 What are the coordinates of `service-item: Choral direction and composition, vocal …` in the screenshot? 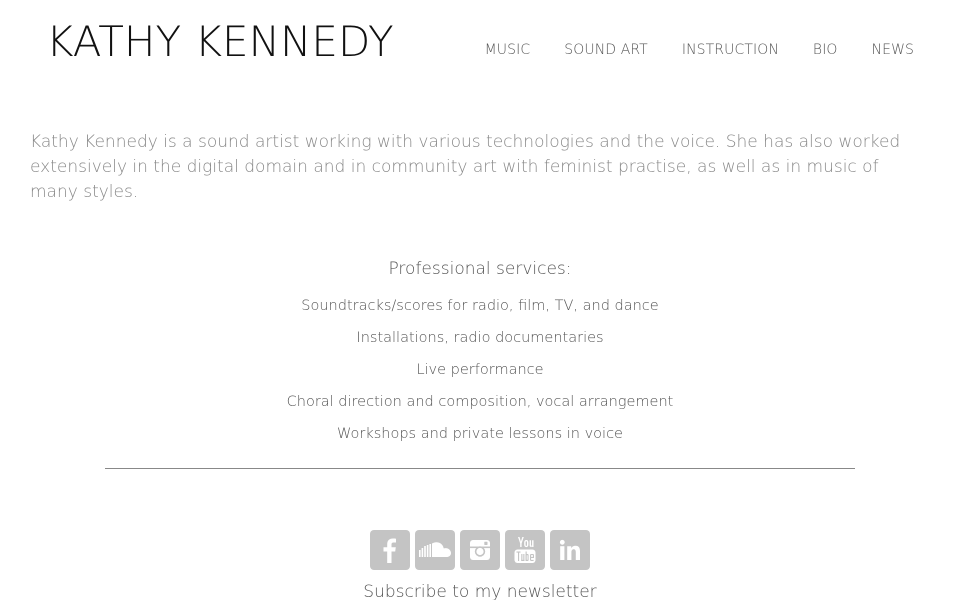 It's located at (480, 402).